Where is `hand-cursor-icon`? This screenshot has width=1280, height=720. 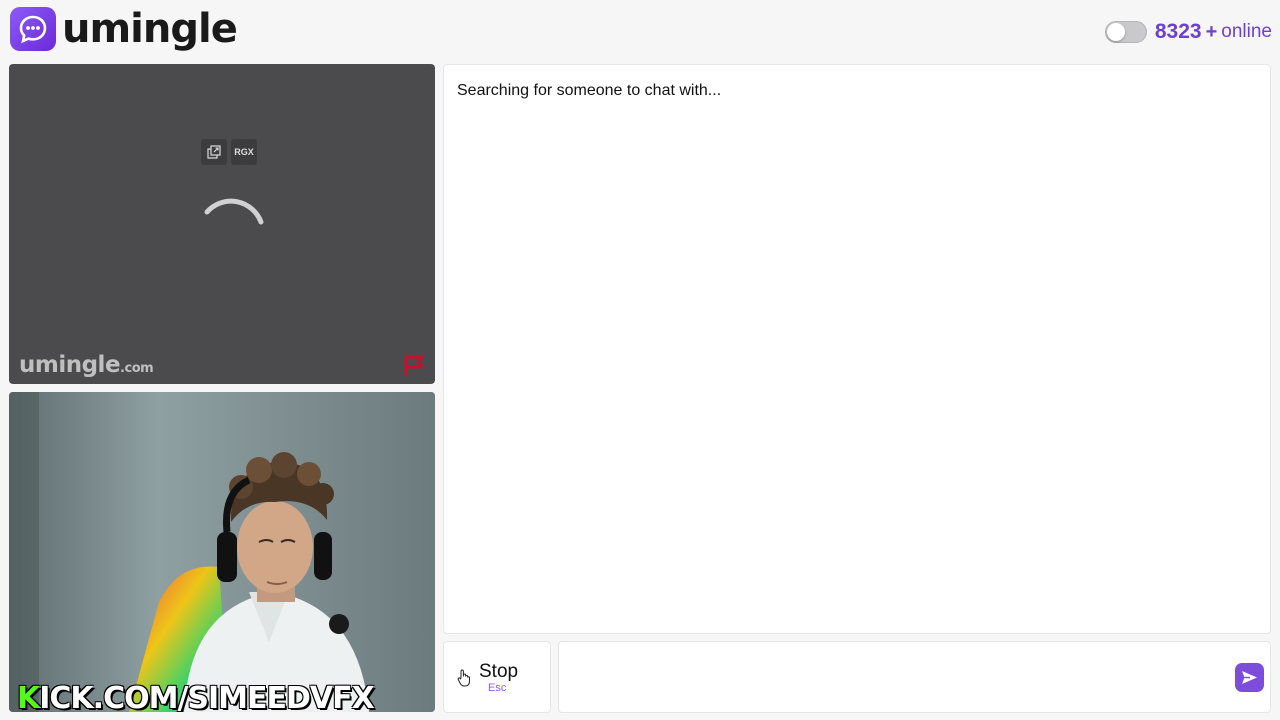
hand-cursor-icon is located at coordinates (463, 678).